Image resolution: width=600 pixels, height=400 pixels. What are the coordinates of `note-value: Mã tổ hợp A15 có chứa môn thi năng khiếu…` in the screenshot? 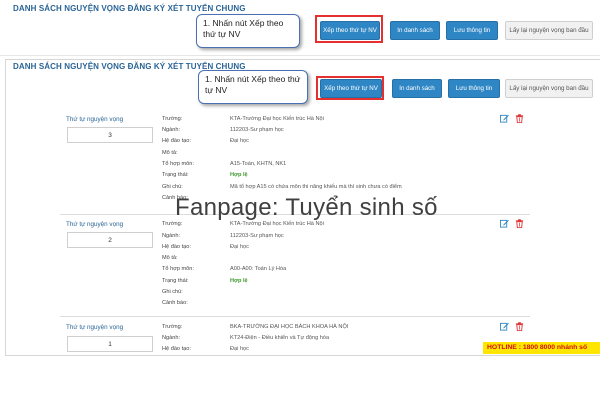 It's located at (316, 187).